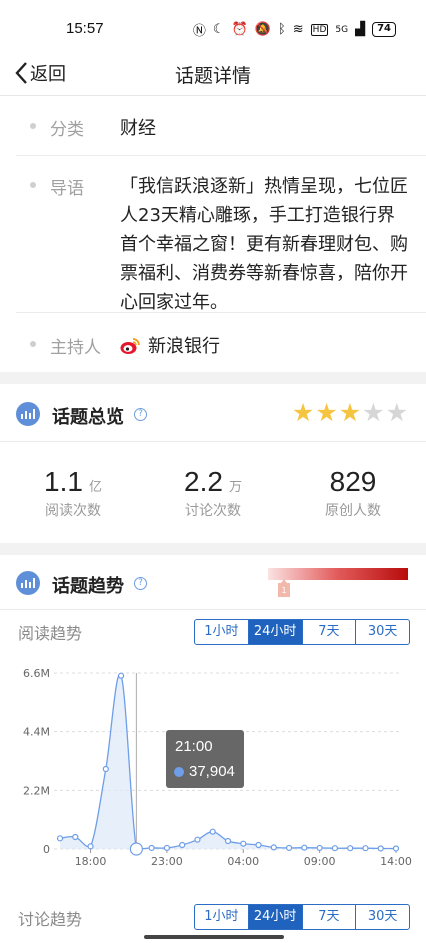 The image size is (426, 943). What do you see at coordinates (338, 574) in the screenshot?
I see `heat-scale-bar` at bounding box center [338, 574].